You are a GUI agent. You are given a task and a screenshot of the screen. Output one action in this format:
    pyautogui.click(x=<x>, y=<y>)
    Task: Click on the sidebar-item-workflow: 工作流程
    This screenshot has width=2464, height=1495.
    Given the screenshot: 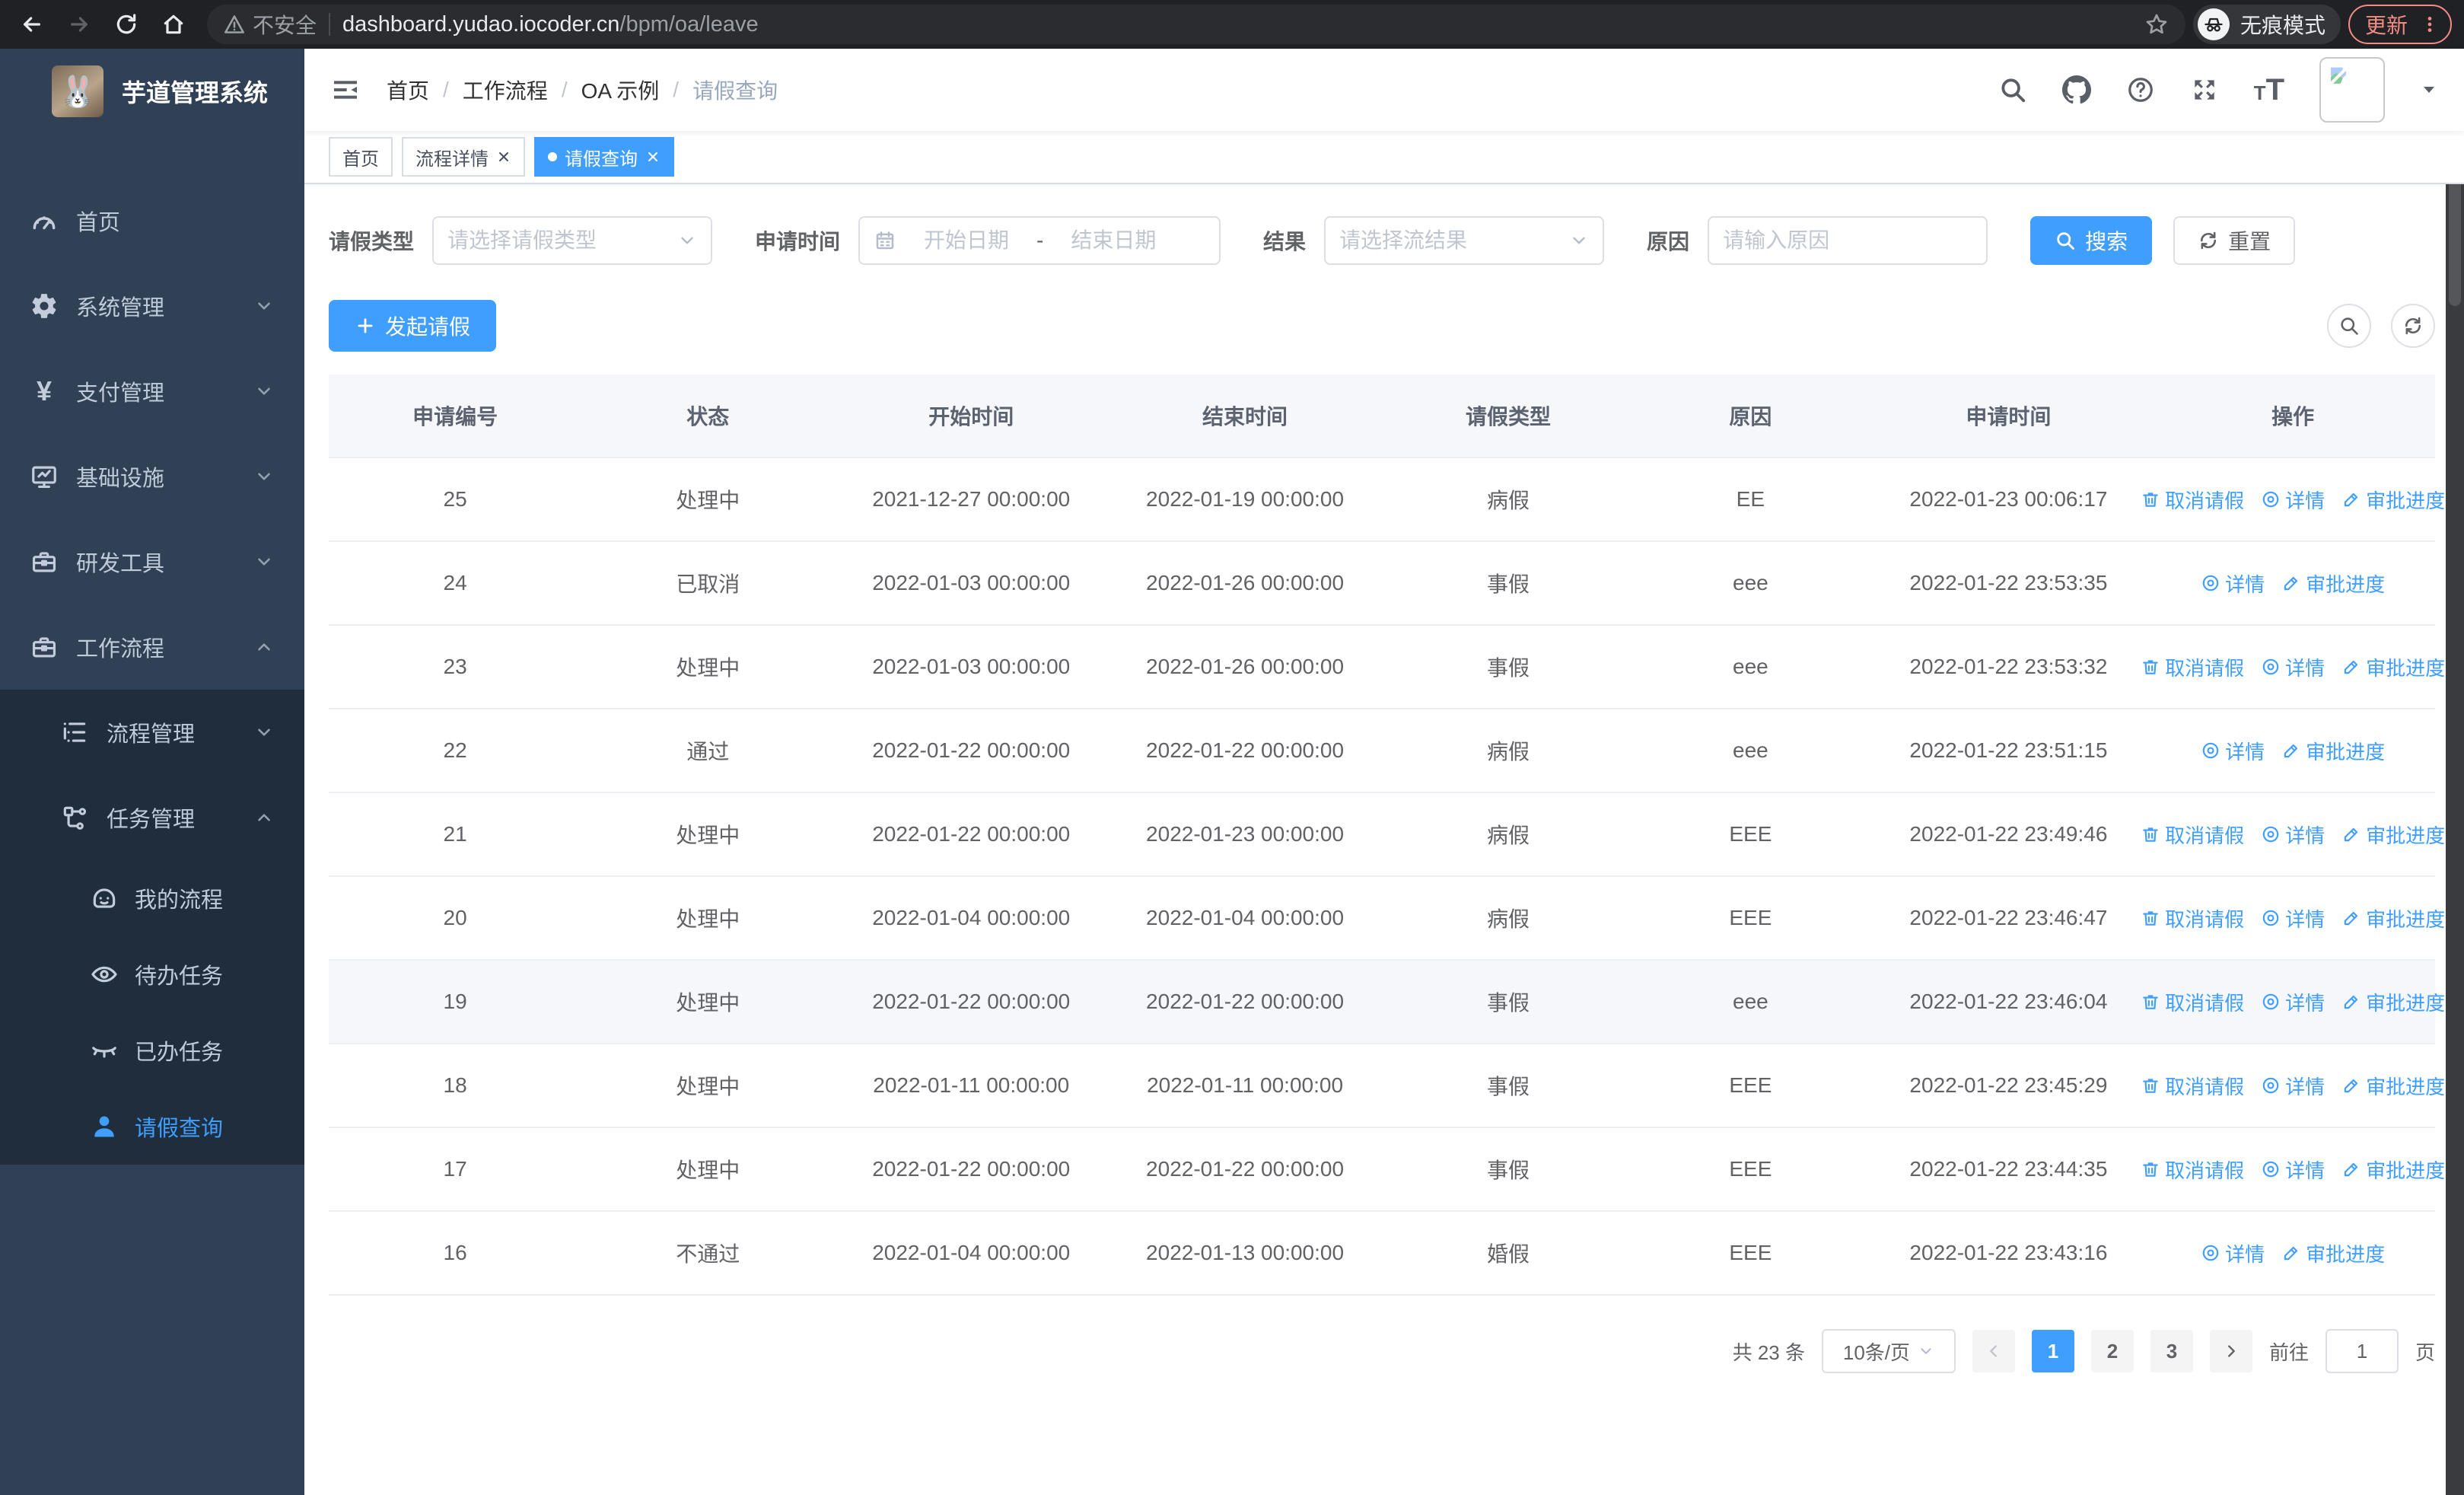 What is the action you would take?
    pyautogui.click(x=152, y=647)
    